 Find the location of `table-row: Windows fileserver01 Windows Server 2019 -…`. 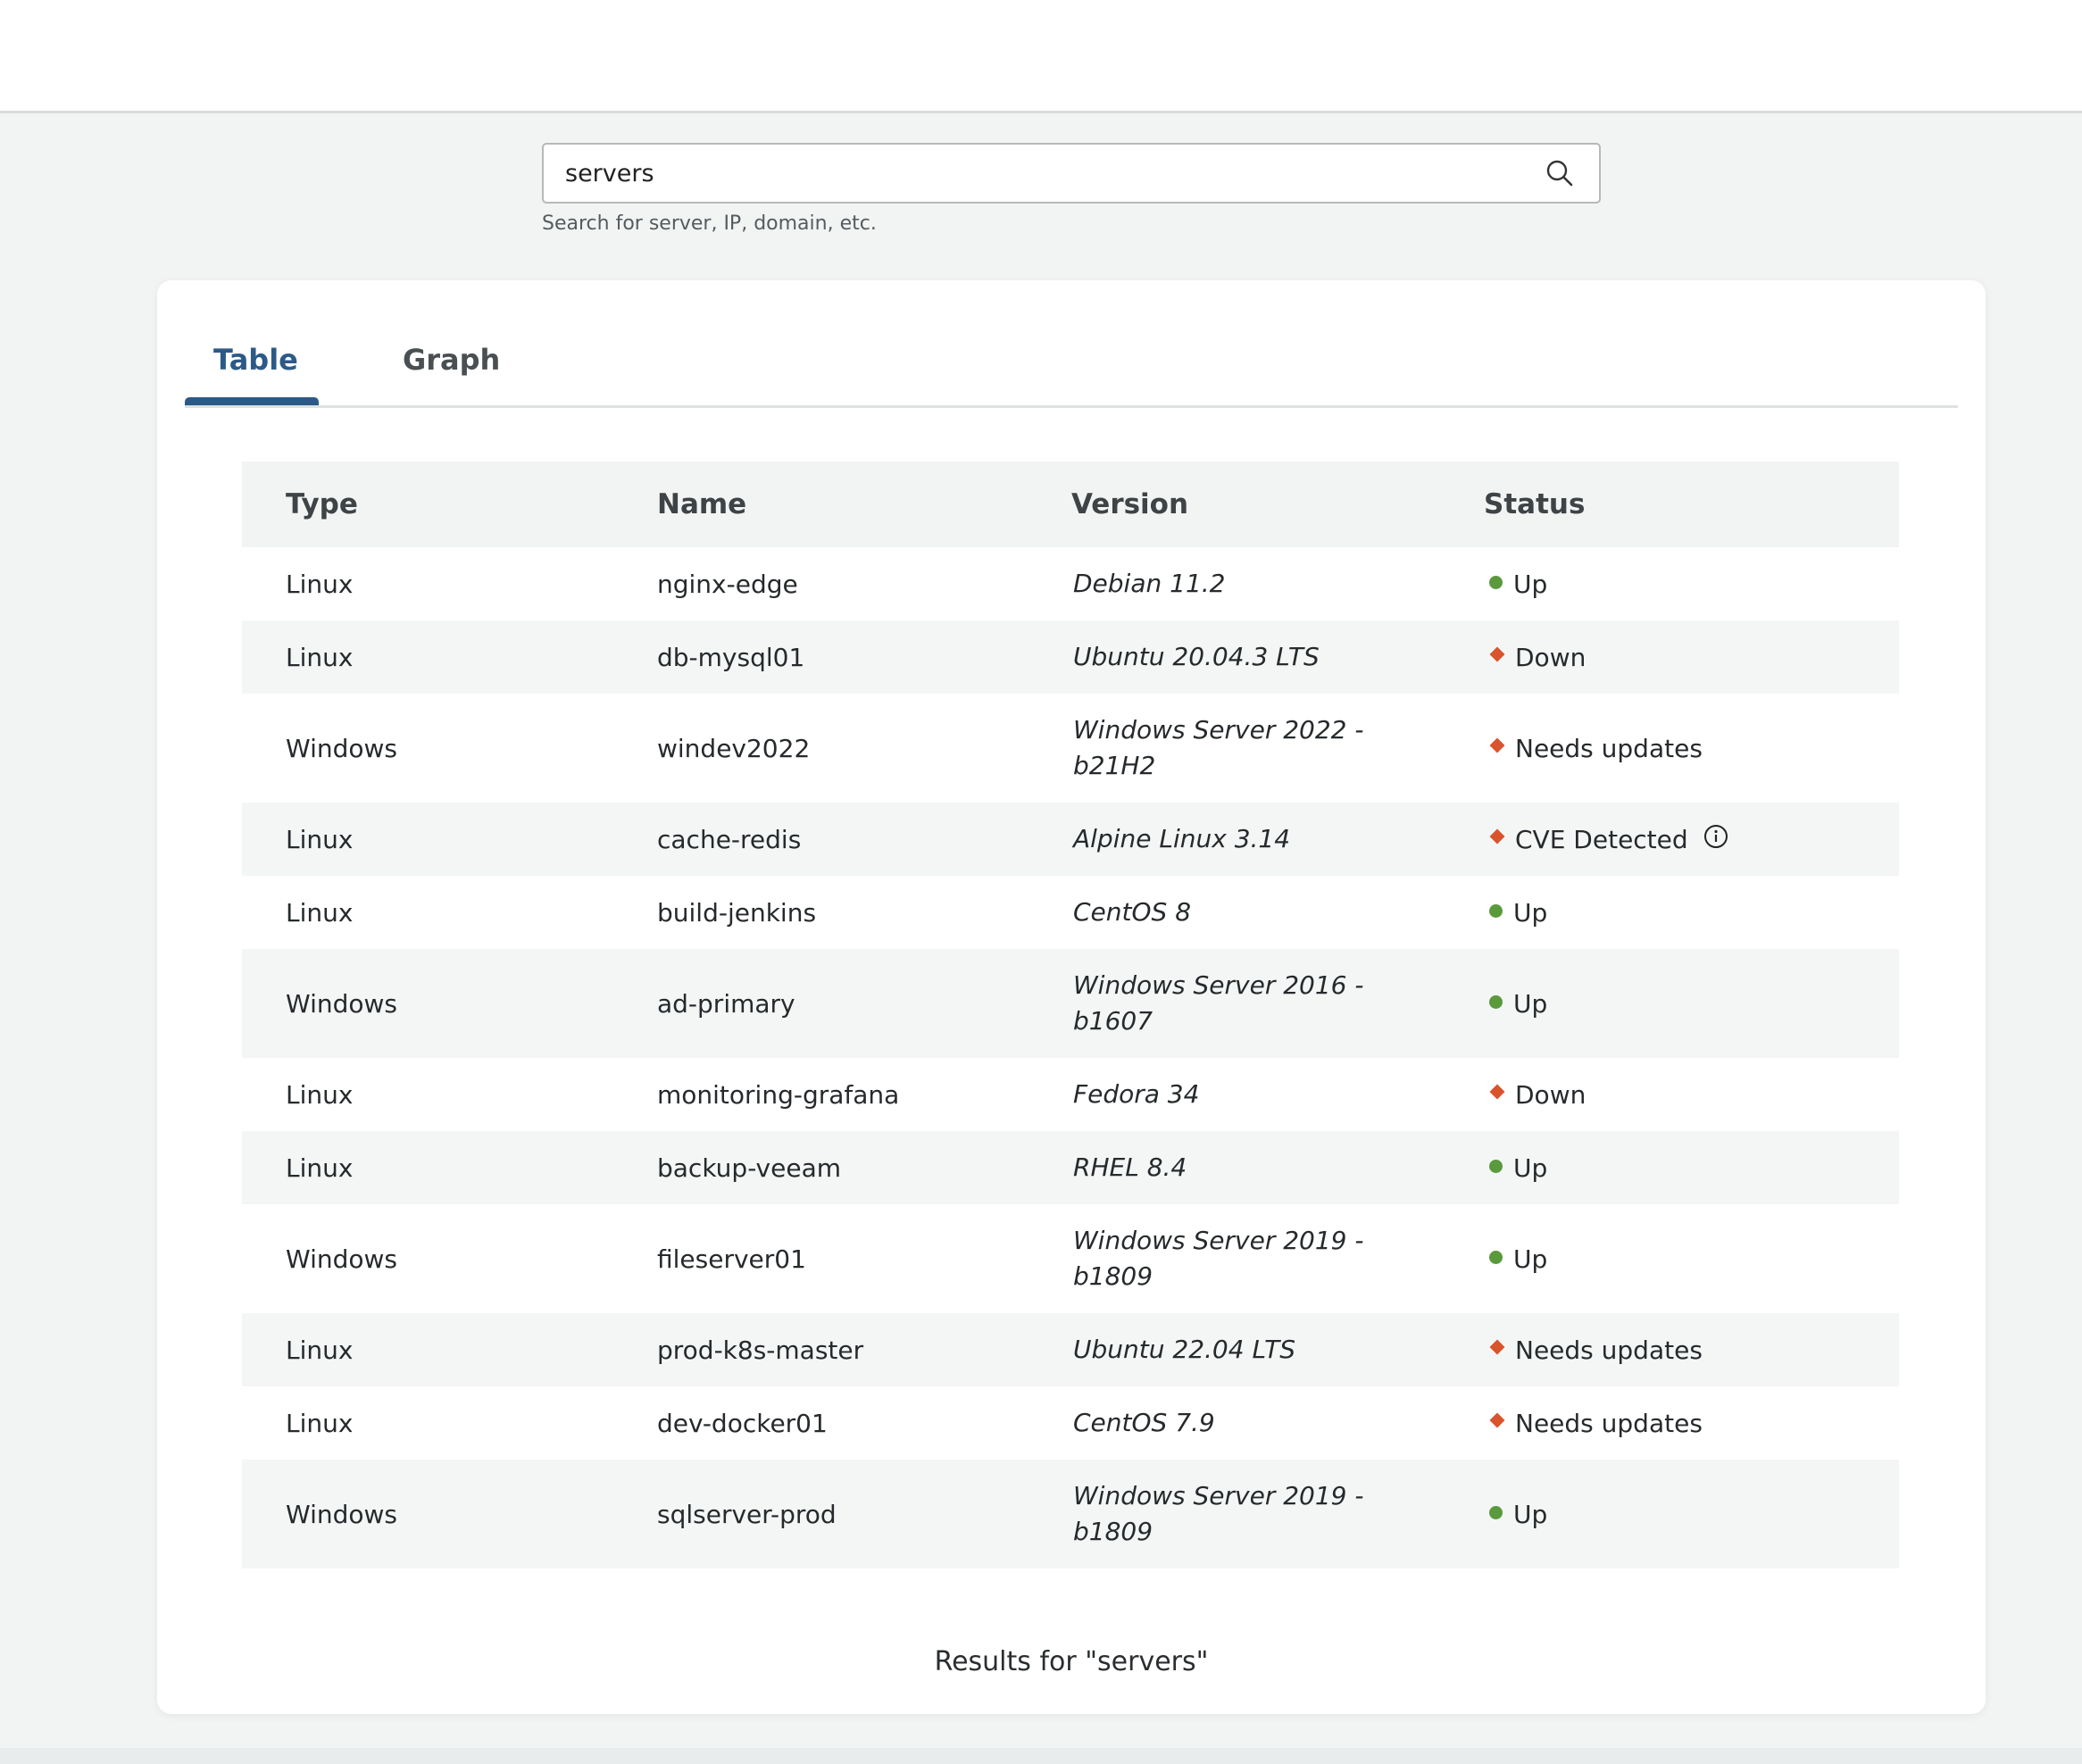

table-row: Windows fileserver01 Windows Server 2019 -… is located at coordinates (1070, 1258).